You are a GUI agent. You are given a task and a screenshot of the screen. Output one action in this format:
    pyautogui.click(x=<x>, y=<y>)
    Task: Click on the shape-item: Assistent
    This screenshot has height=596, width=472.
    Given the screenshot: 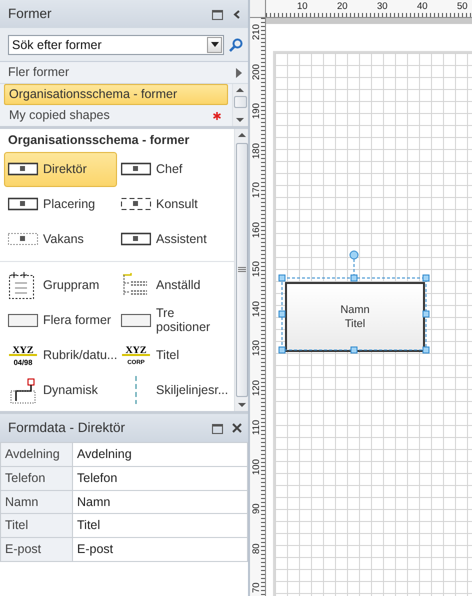 What is the action you would take?
    pyautogui.click(x=173, y=239)
    